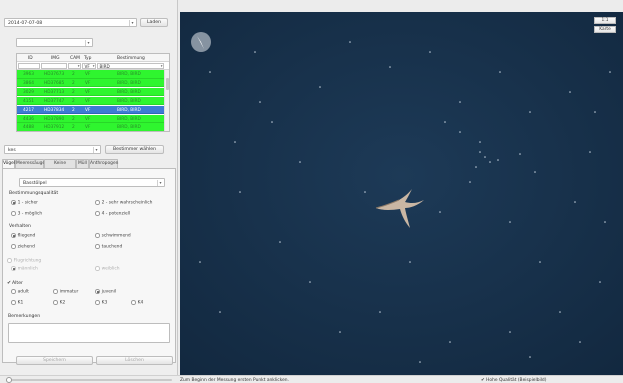 The image size is (623, 383). I want to click on quality-option-3: 3 - möglich, so click(26, 214).